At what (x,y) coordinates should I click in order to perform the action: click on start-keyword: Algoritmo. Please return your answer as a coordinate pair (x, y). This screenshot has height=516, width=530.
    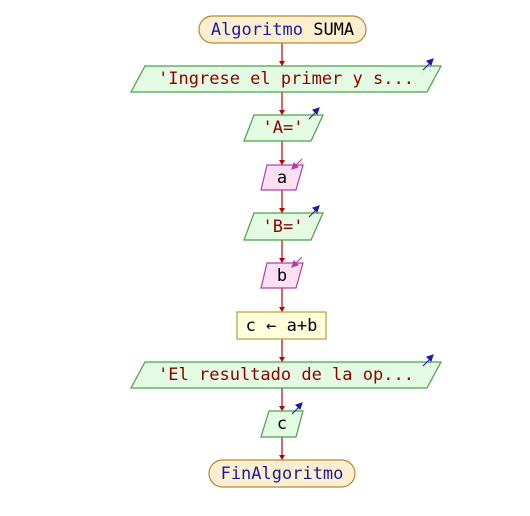
    Looking at the image, I should click on (257, 30).